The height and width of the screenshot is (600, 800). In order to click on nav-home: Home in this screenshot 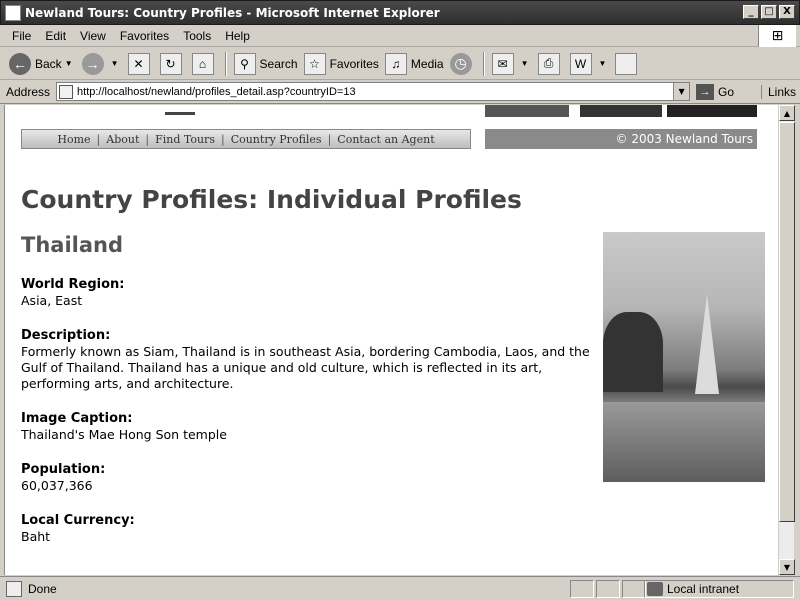, I will do `click(73, 139)`.